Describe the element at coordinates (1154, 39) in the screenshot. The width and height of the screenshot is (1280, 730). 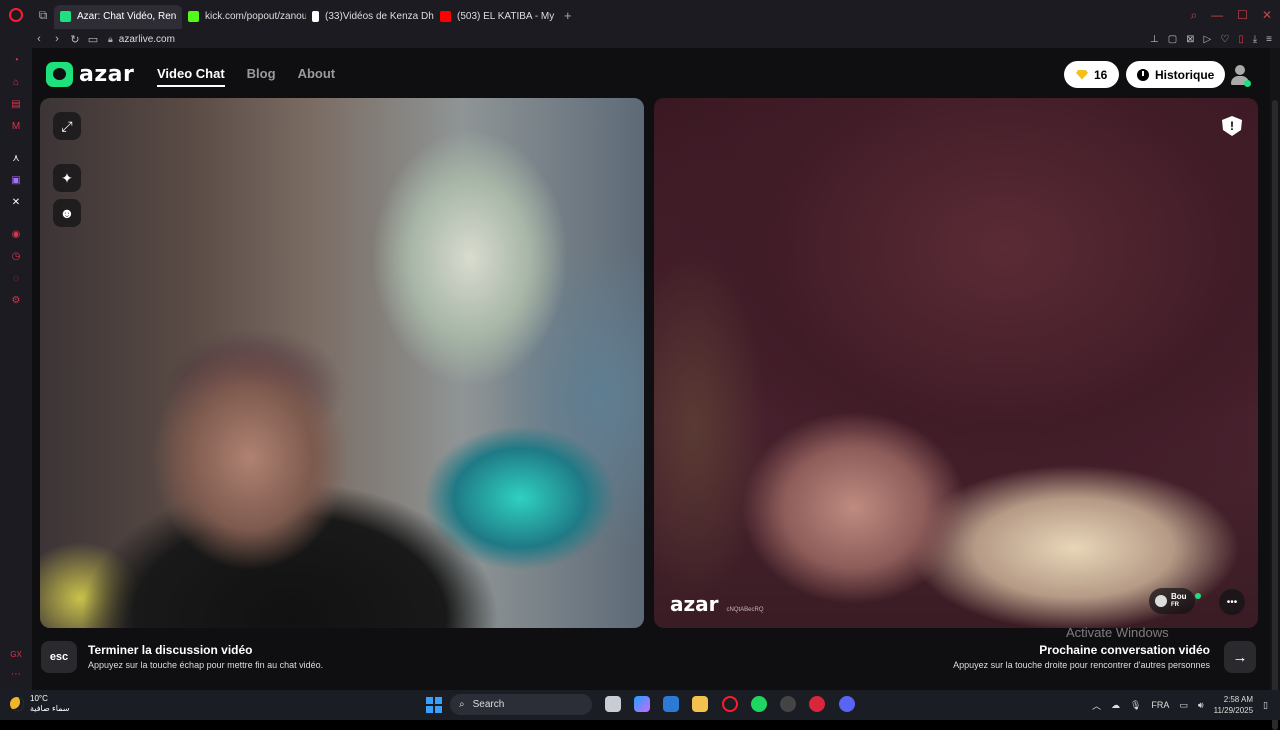
I see `pin-icon: ⊥` at that location.